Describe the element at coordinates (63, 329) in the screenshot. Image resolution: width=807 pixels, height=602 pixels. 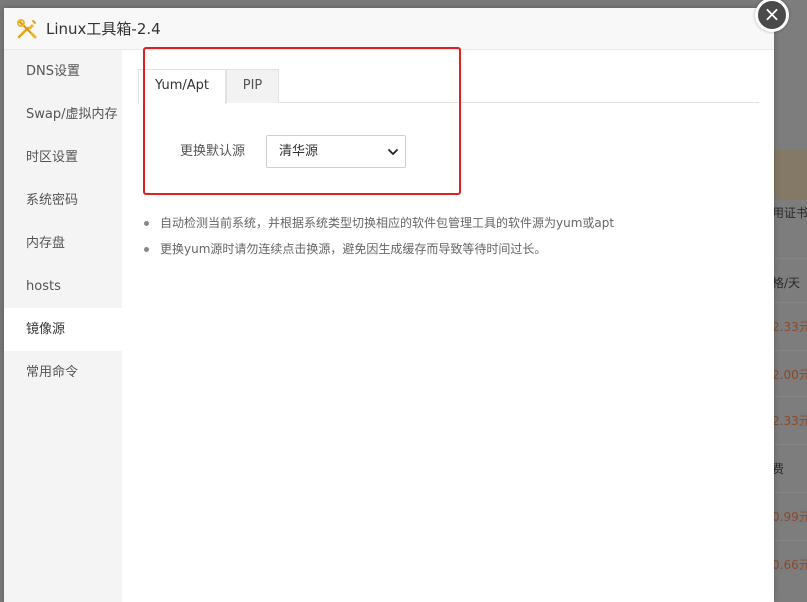
I see `sidebar-item-mirror-source: 镜像源` at that location.